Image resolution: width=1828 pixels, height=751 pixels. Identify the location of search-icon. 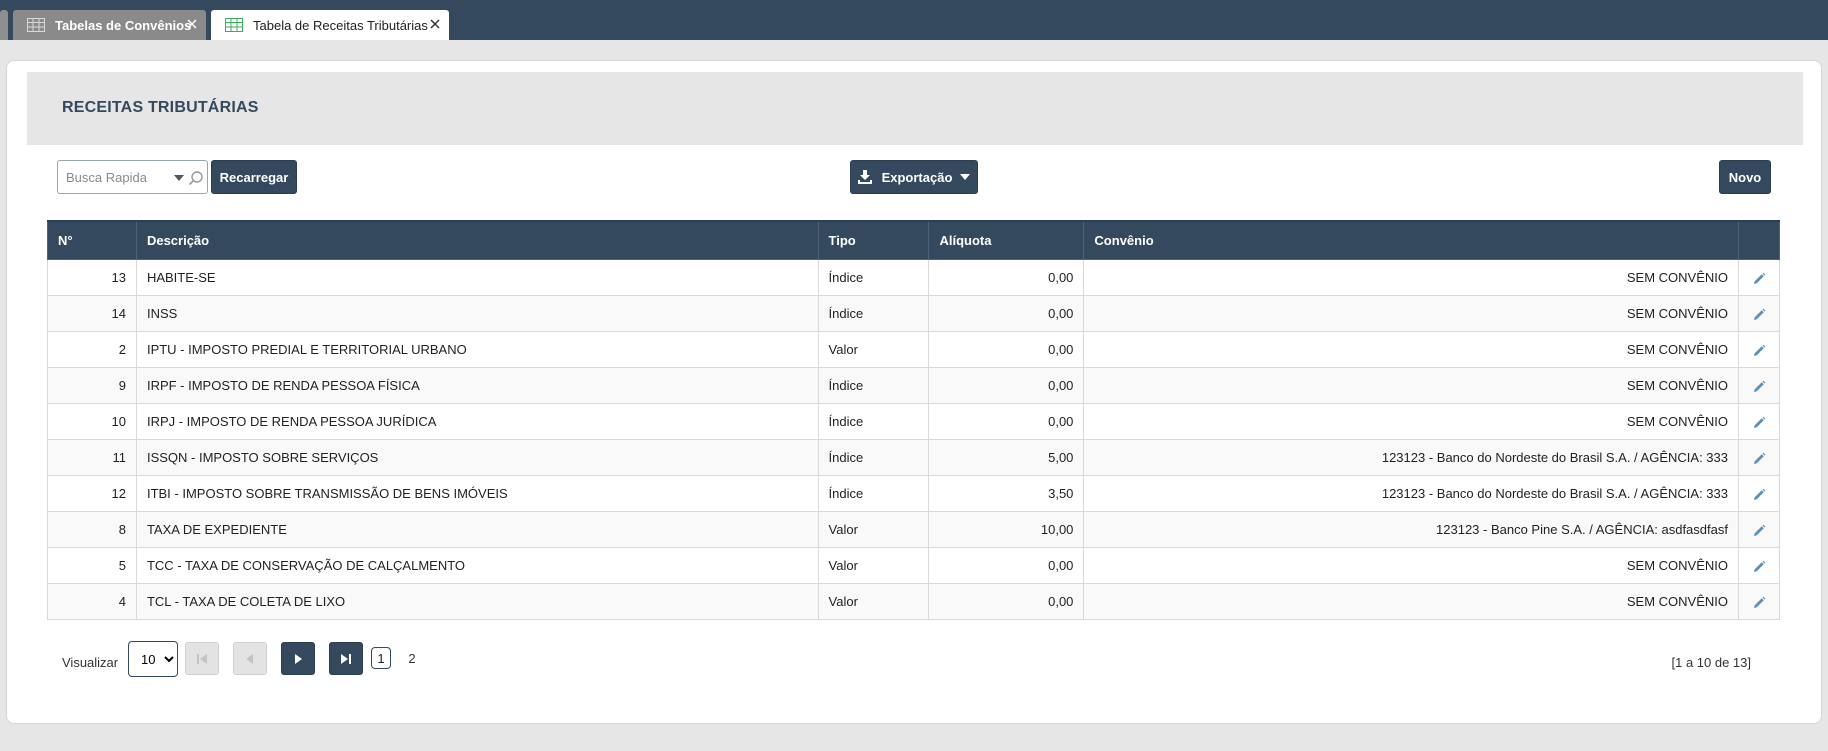
(196, 178).